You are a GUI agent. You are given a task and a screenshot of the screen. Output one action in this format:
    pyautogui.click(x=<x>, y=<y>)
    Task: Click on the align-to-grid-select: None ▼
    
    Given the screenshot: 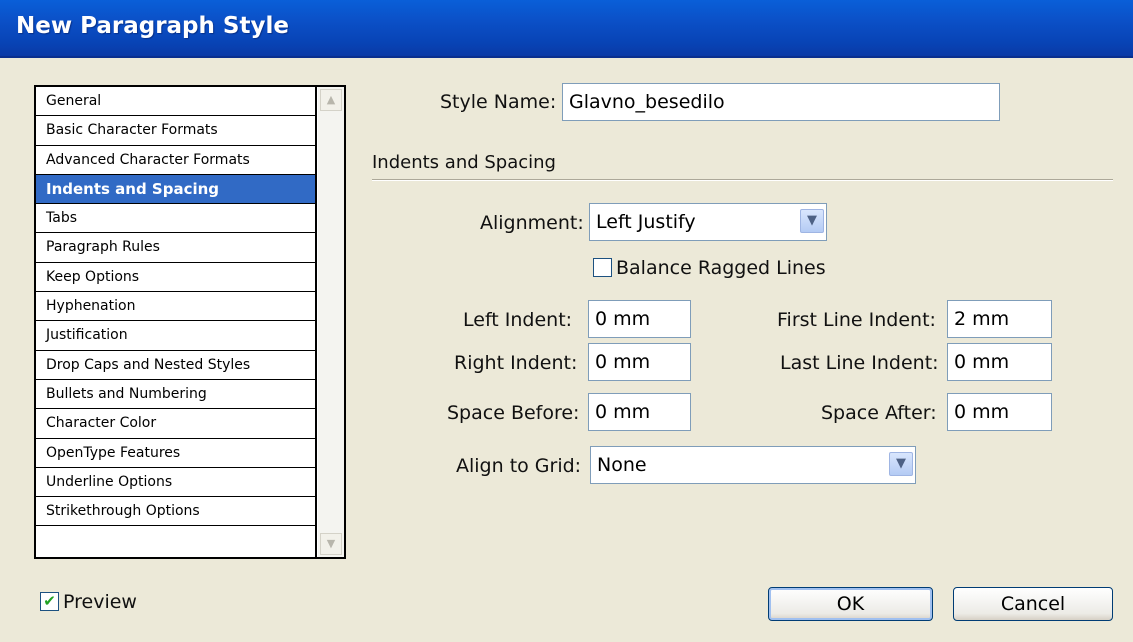 What is the action you would take?
    pyautogui.click(x=753, y=465)
    